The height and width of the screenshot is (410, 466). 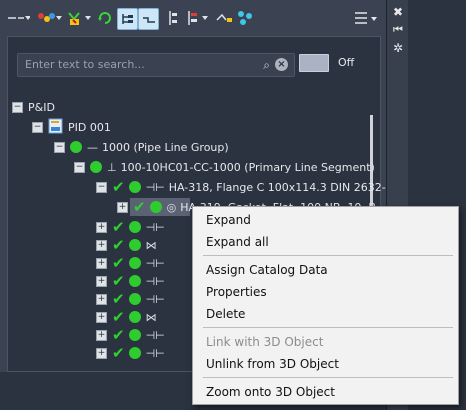 What do you see at coordinates (270, 392) in the screenshot?
I see `menu-item-zoom-3d: Zoom onto 3D Object` at bounding box center [270, 392].